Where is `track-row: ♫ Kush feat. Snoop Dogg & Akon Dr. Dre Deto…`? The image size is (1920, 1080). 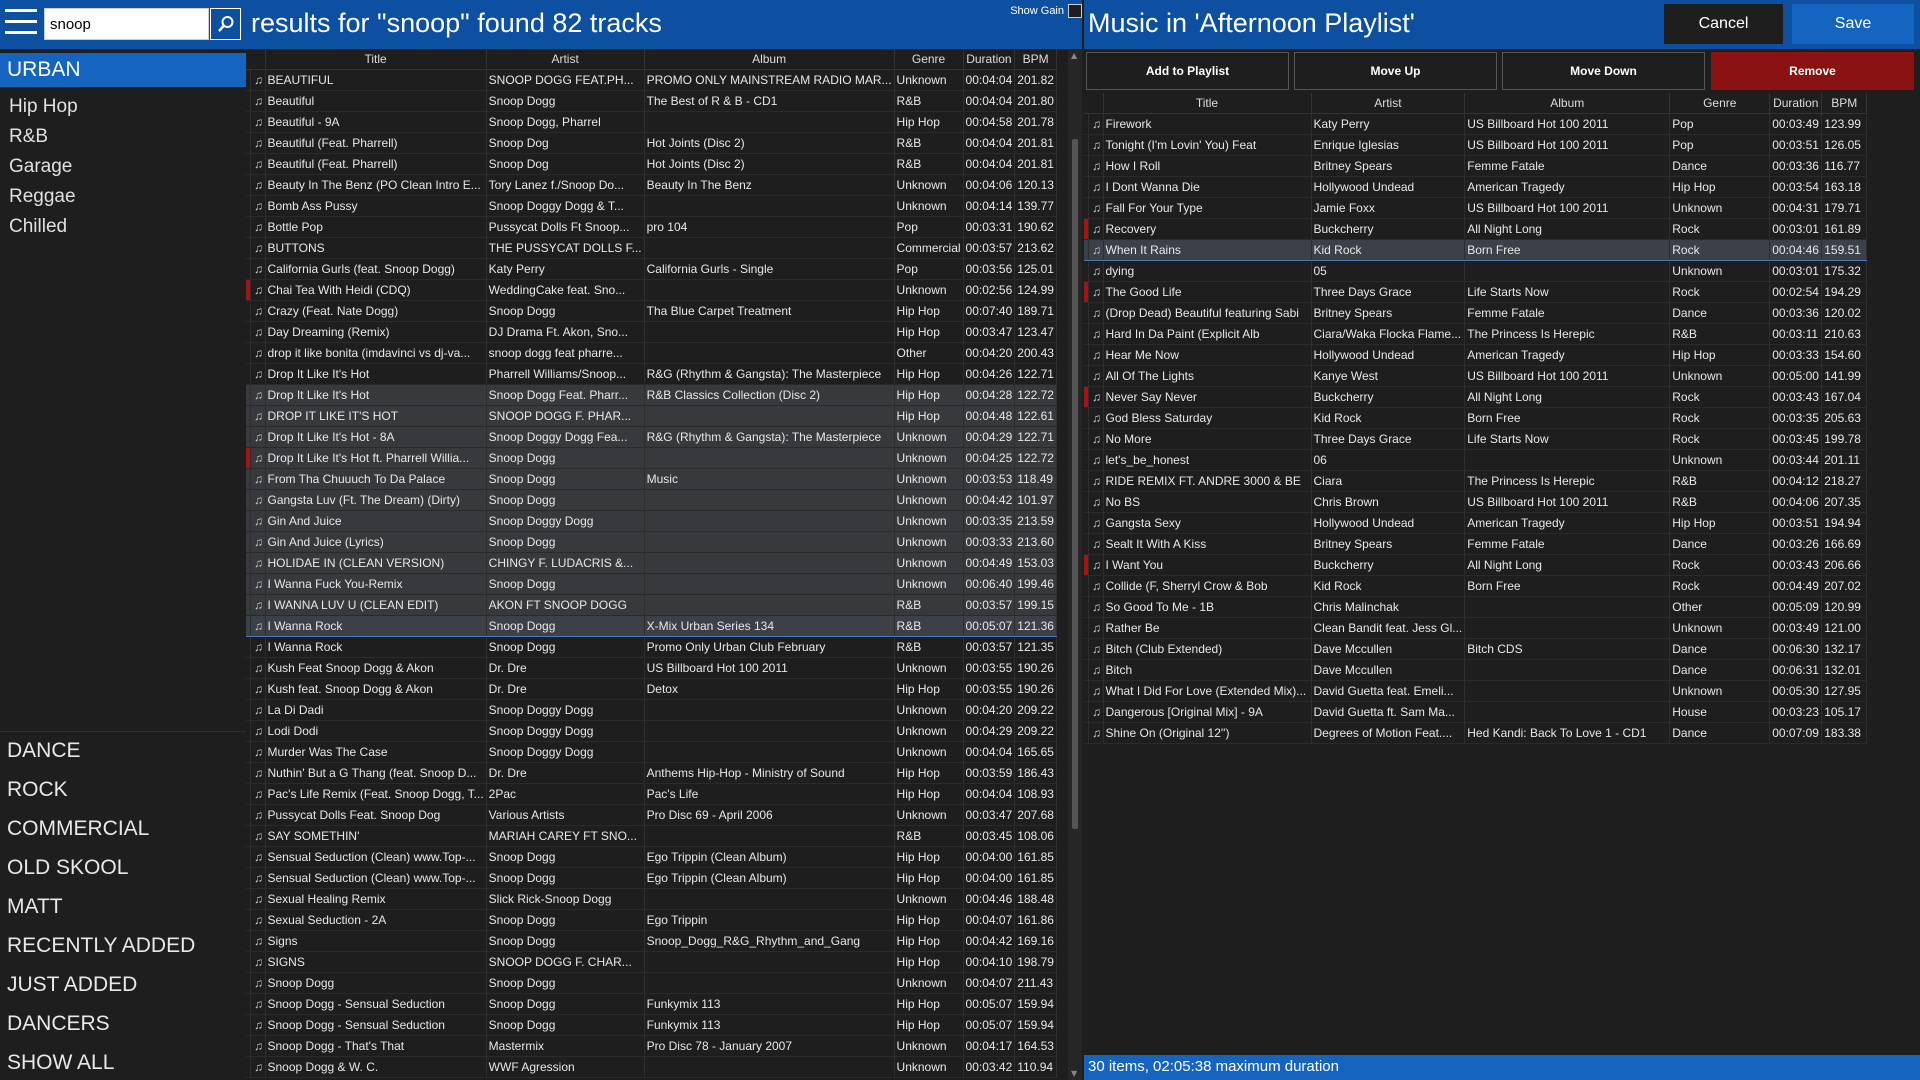
track-row: ♫ Kush feat. Snoop Dogg & Akon Dr. Dre Deto… is located at coordinates (651, 689).